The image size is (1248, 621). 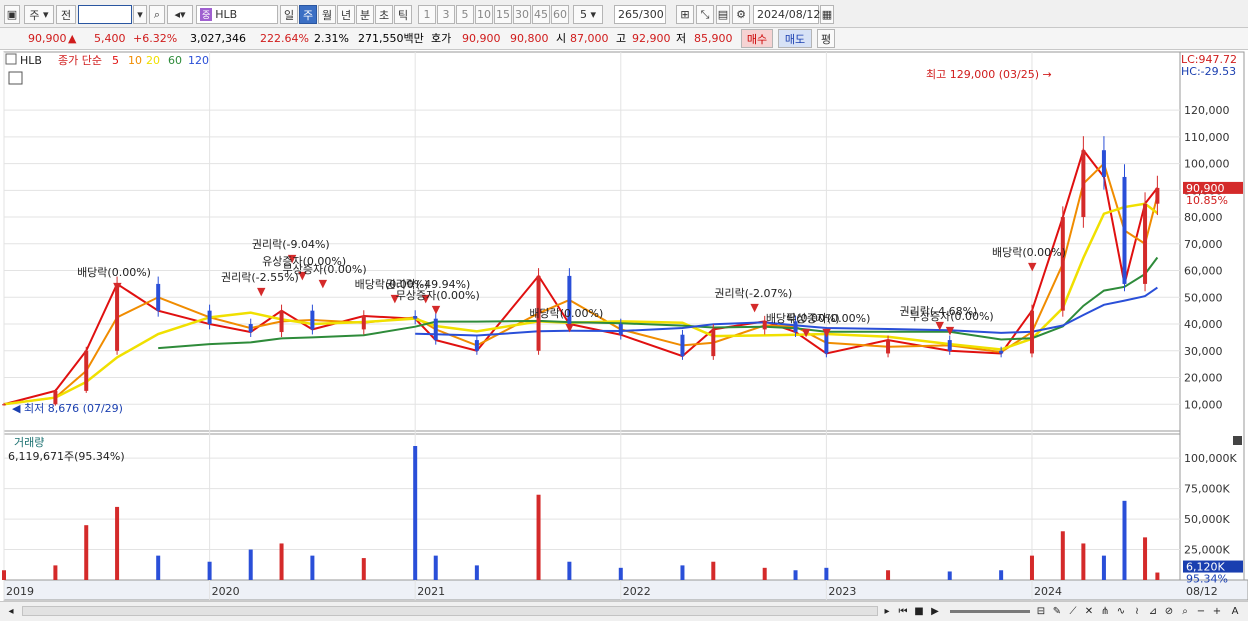 I want to click on calendar-icon: ▦, so click(x=827, y=14).